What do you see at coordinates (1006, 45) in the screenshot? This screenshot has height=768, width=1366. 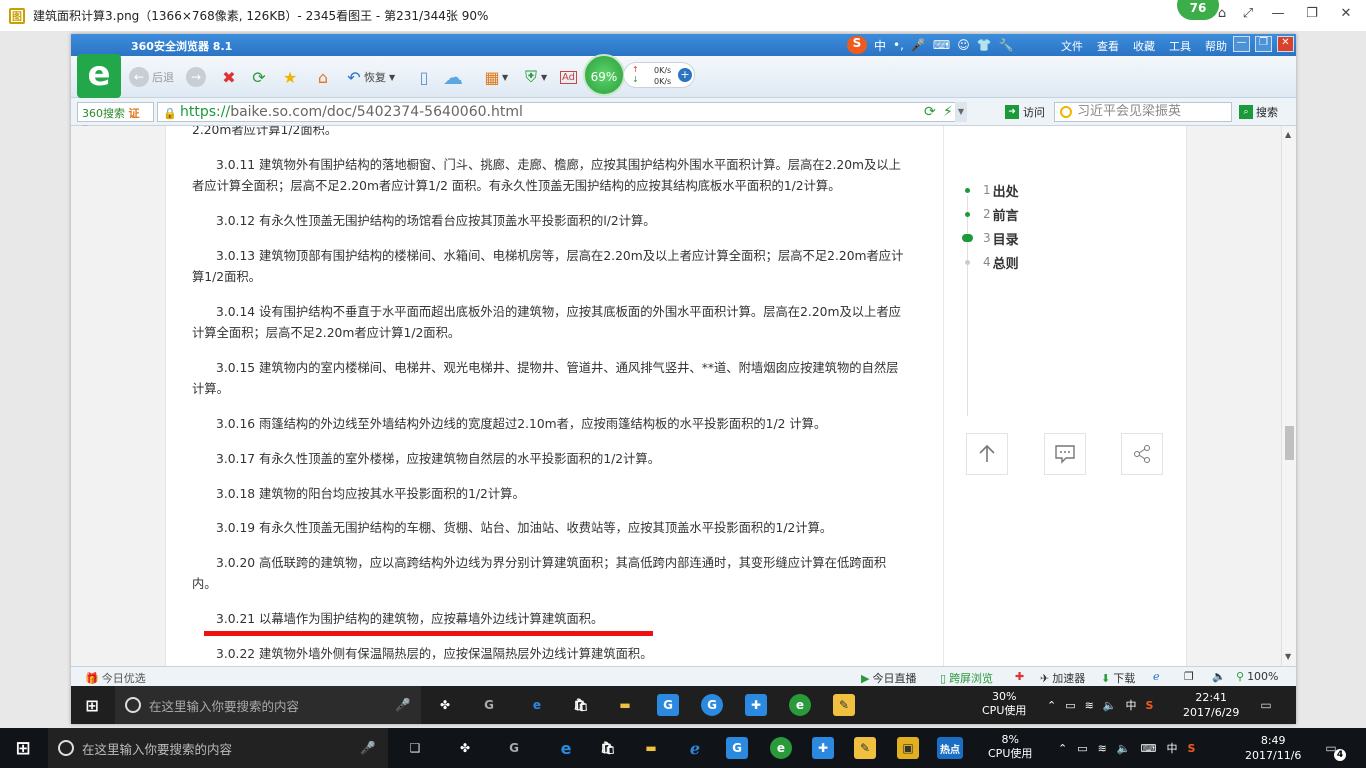 I see `wrench-icon: 🔧` at bounding box center [1006, 45].